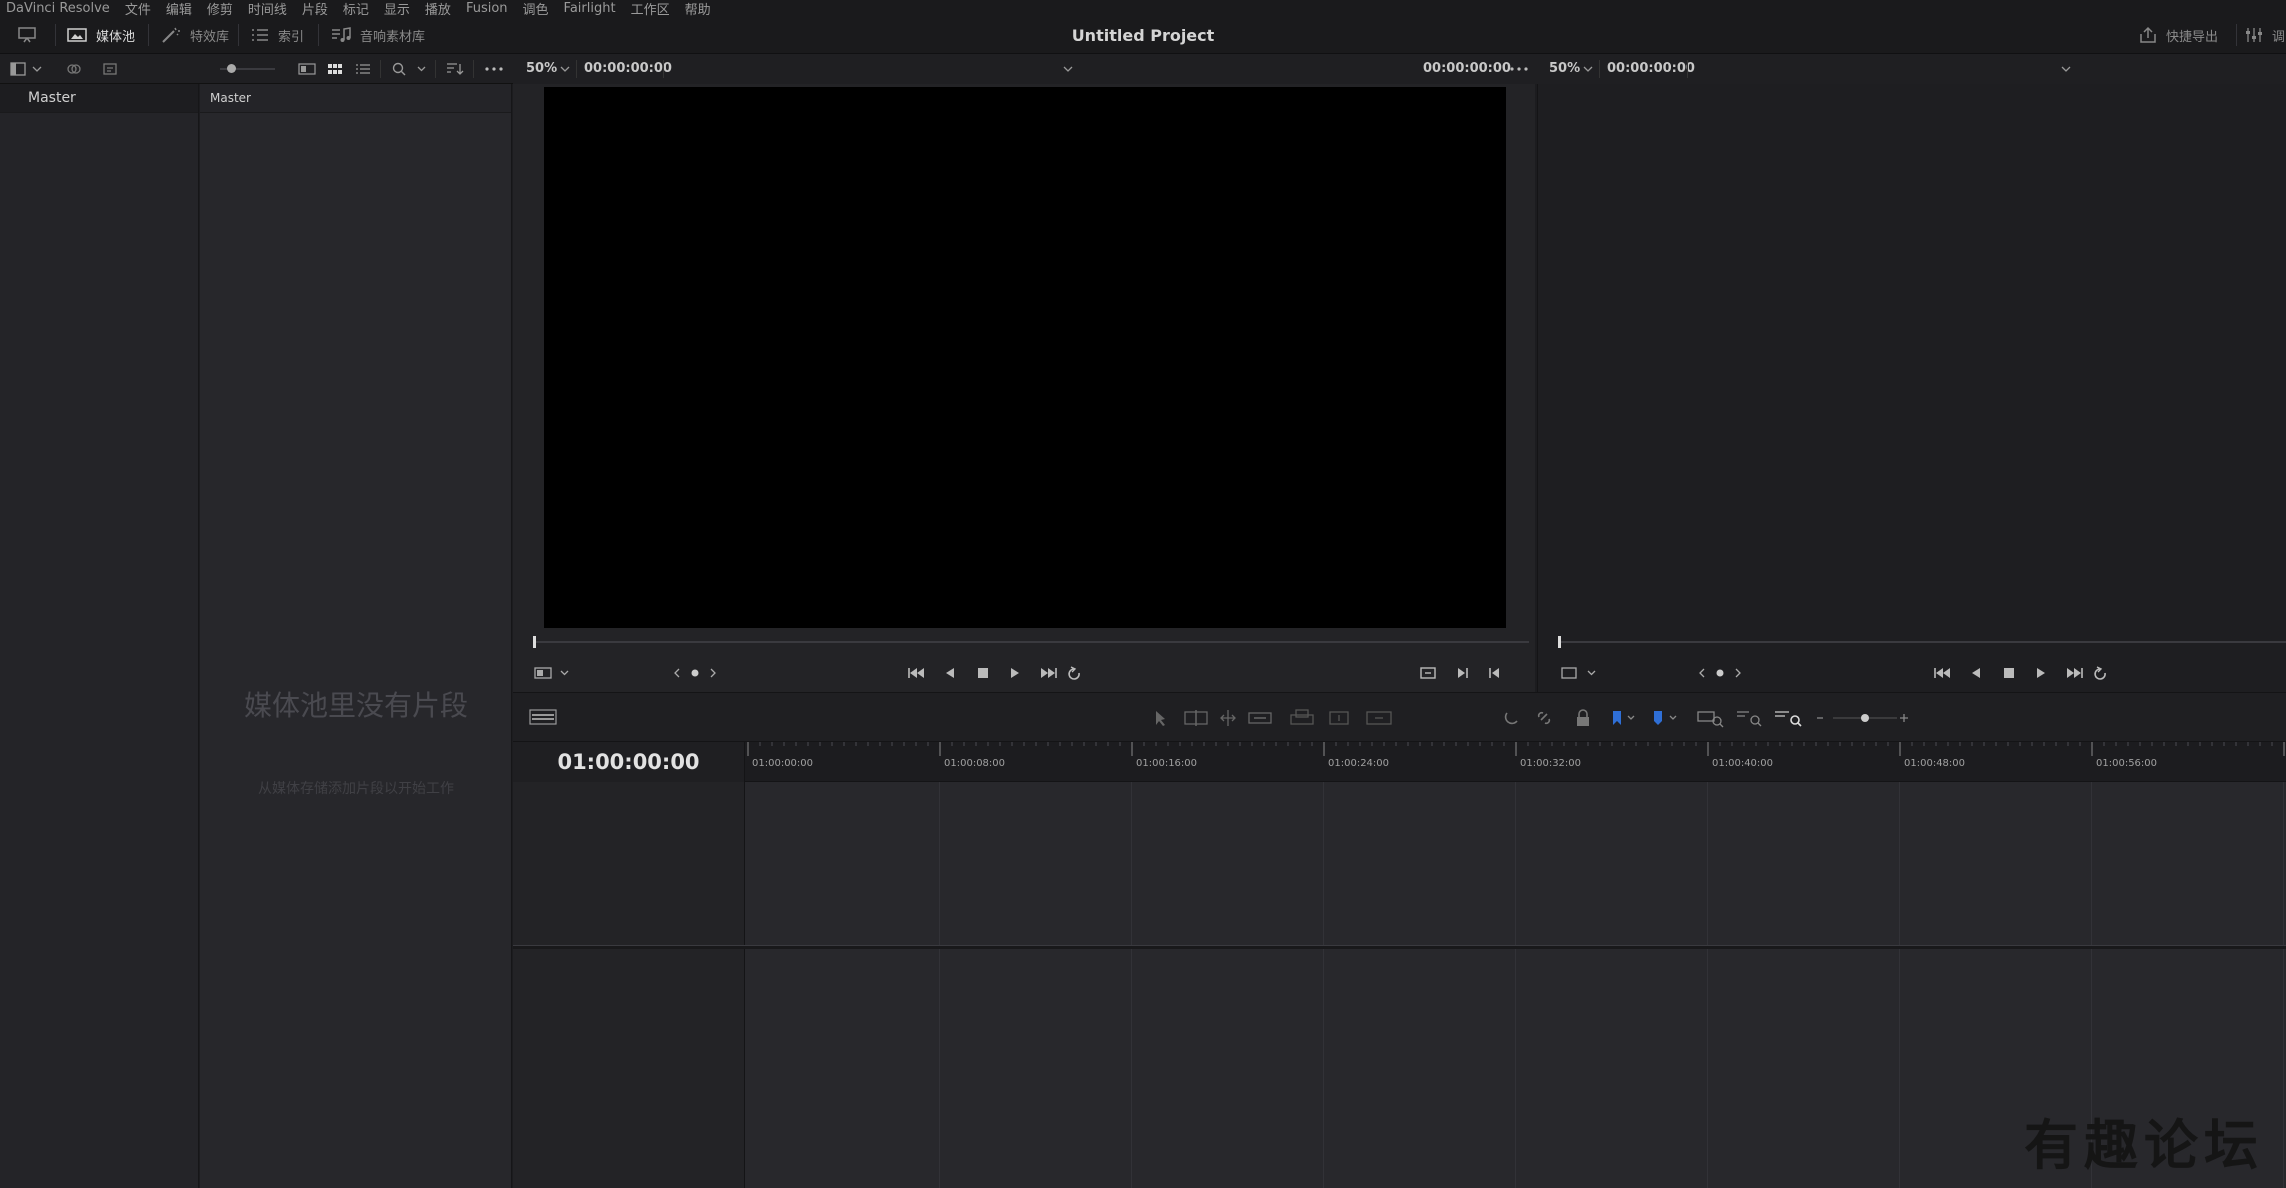  I want to click on timeline-view-options-button, so click(543, 717).